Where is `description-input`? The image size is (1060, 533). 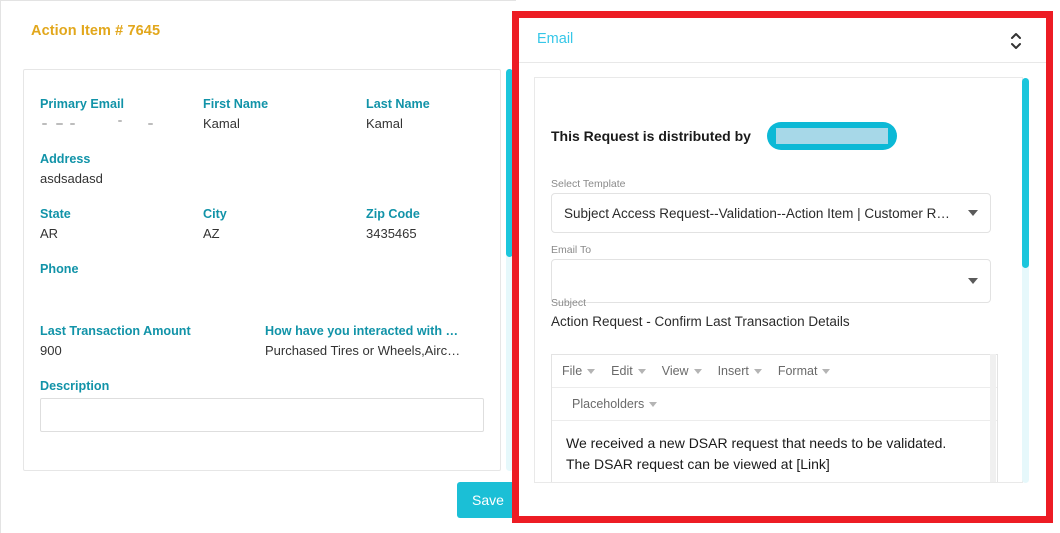 description-input is located at coordinates (262, 415).